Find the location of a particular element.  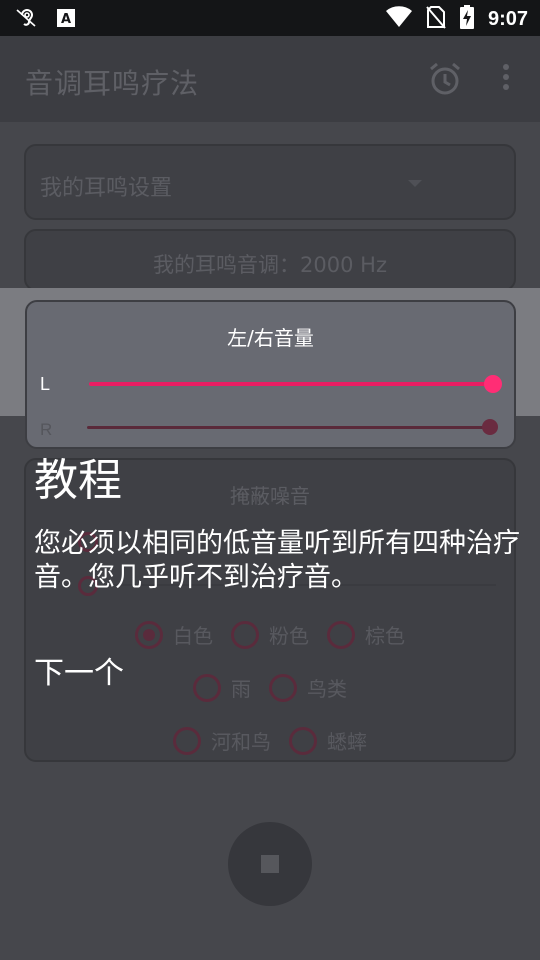

left-volume-thumb is located at coordinates (493, 384).